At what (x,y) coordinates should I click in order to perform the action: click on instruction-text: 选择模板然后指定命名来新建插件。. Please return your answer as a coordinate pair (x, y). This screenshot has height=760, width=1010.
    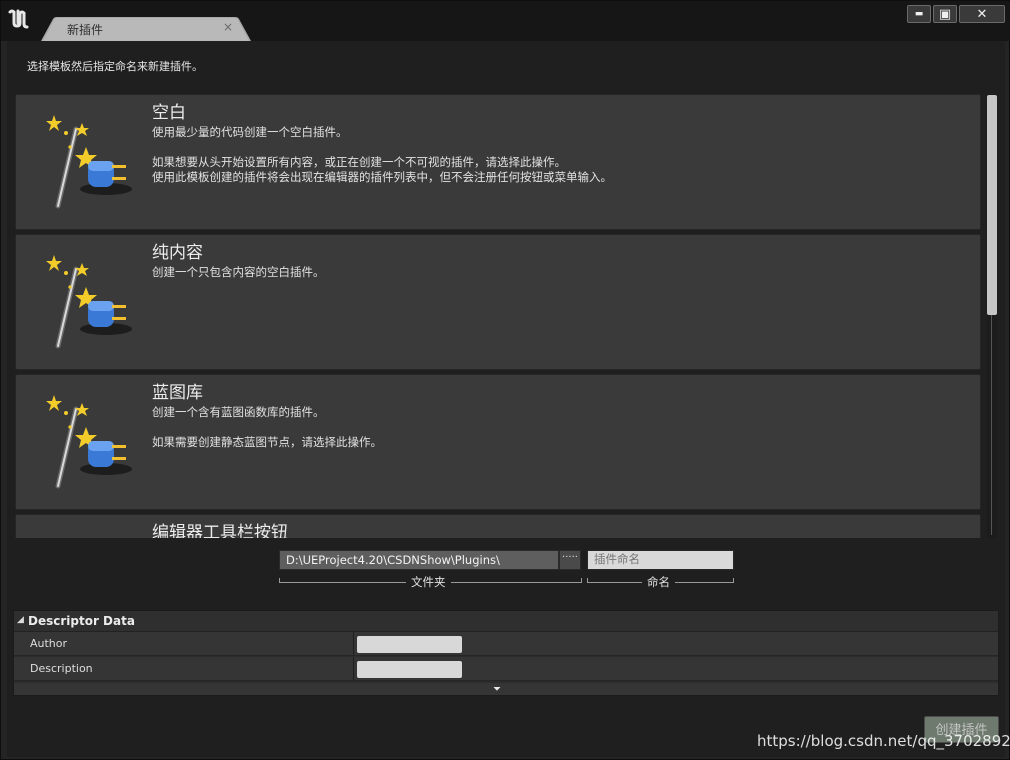
    Looking at the image, I should click on (115, 66).